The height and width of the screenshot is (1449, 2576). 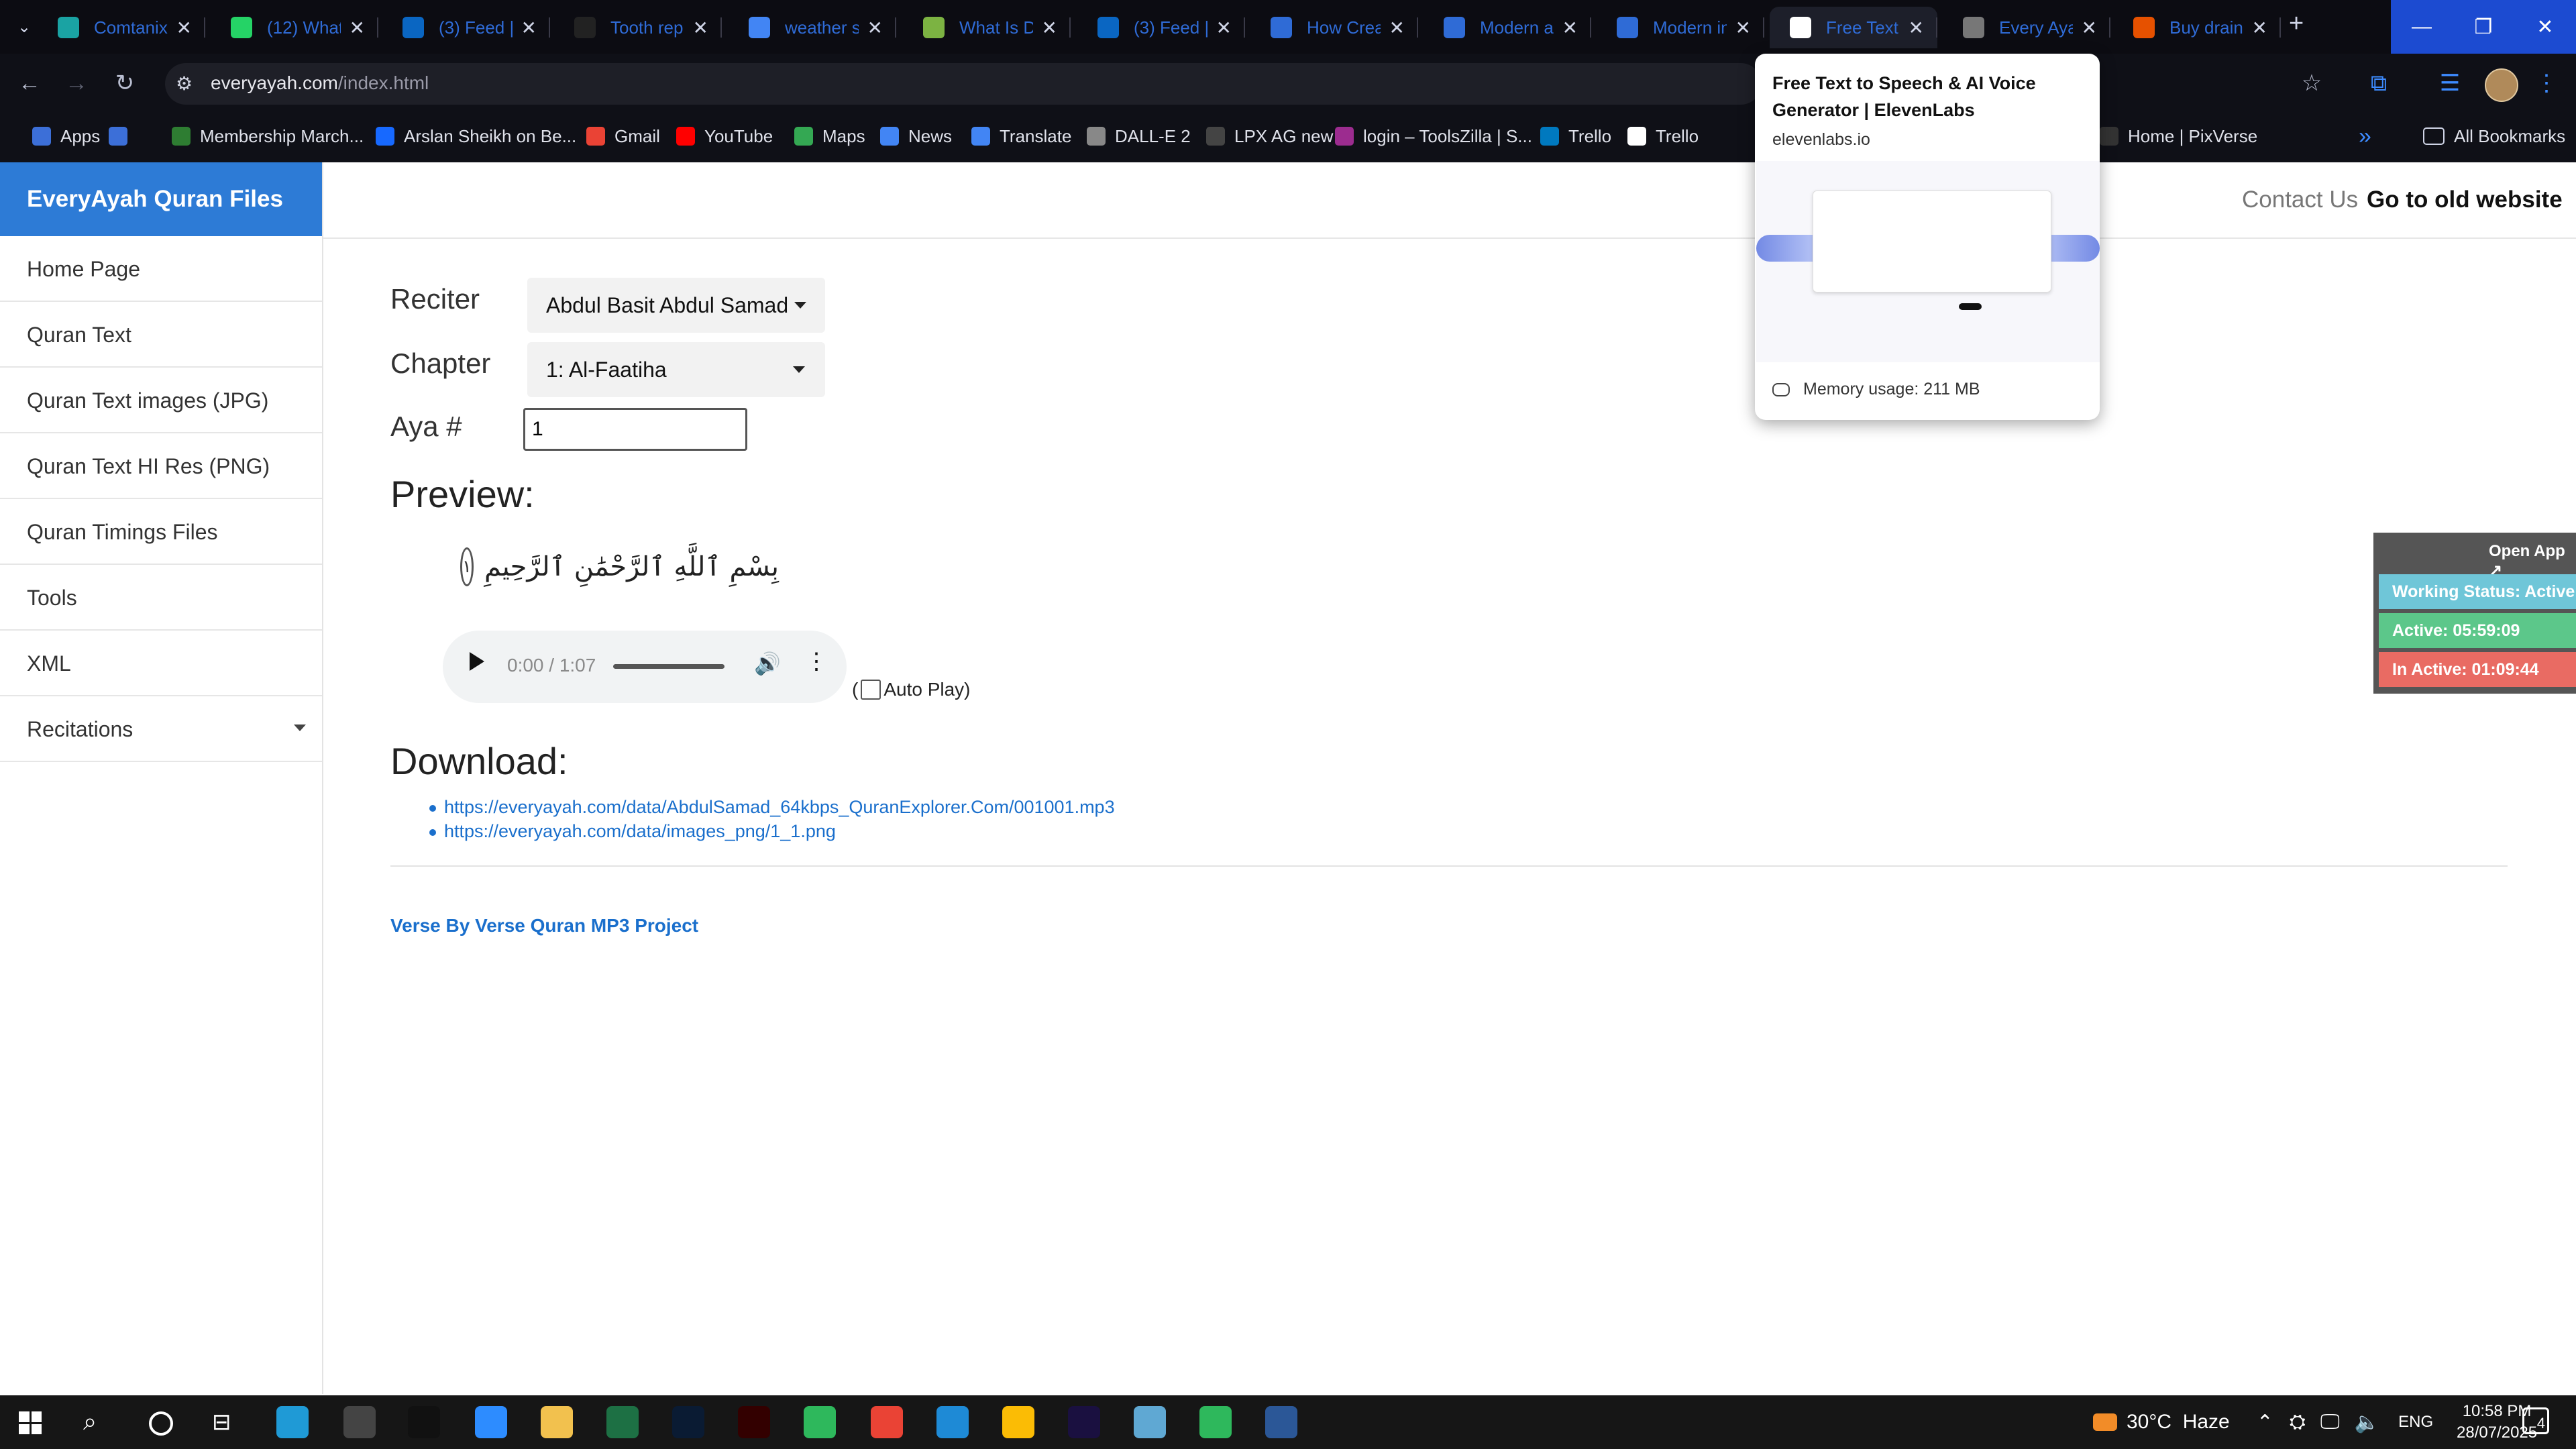 What do you see at coordinates (724, 136) in the screenshot?
I see `bookmark-item: YouTube` at bounding box center [724, 136].